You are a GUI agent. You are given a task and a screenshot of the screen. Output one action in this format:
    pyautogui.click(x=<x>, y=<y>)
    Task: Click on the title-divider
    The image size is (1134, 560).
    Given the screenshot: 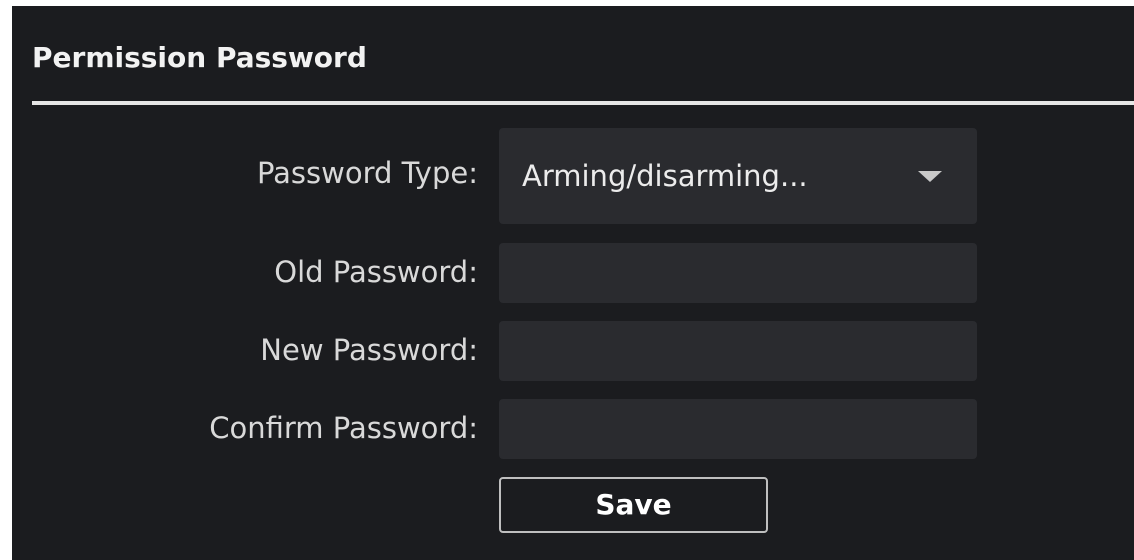 What is the action you would take?
    pyautogui.click(x=583, y=103)
    